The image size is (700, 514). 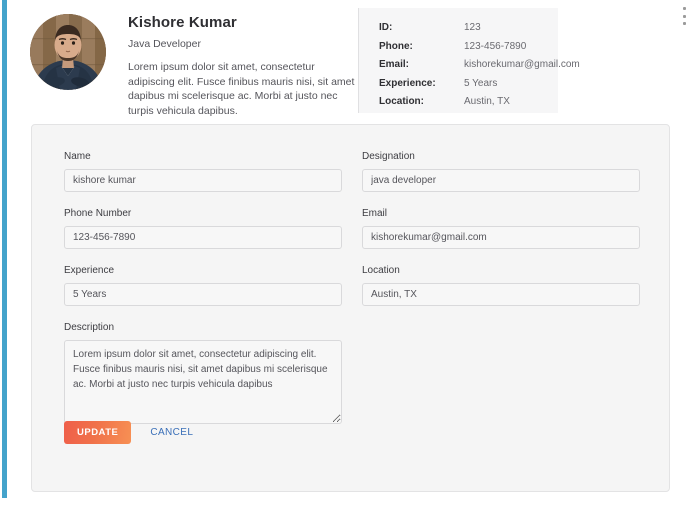 What do you see at coordinates (501, 237) in the screenshot?
I see `email-input` at bounding box center [501, 237].